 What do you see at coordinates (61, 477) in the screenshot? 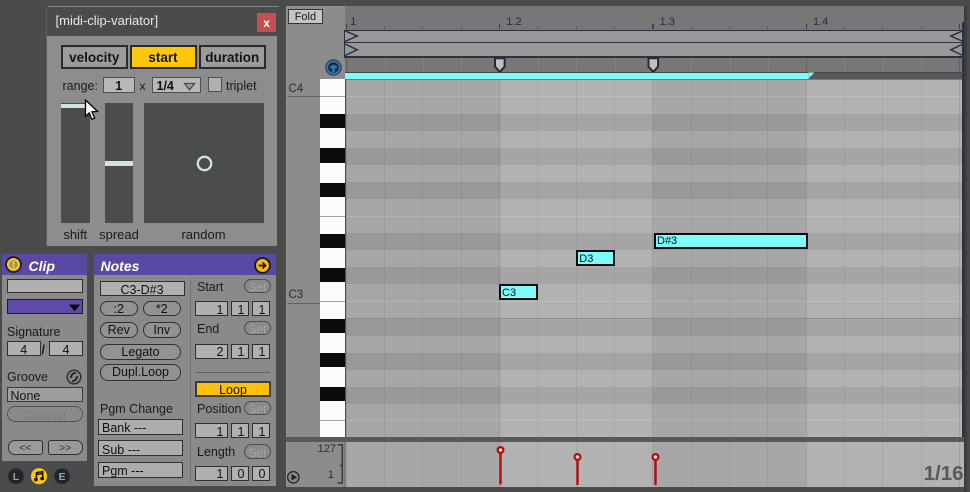
I see `svg-text: E` at bounding box center [61, 477].